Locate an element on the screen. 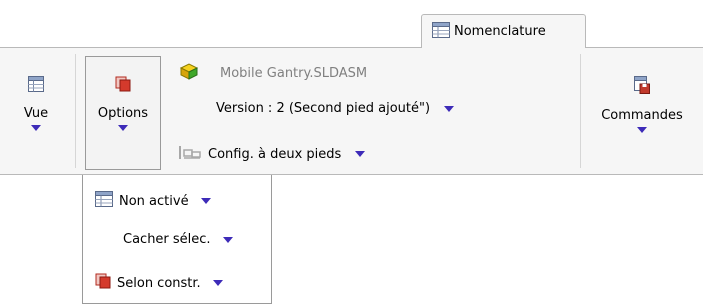 The image size is (703, 304). vue-button: Vue is located at coordinates (36, 103).